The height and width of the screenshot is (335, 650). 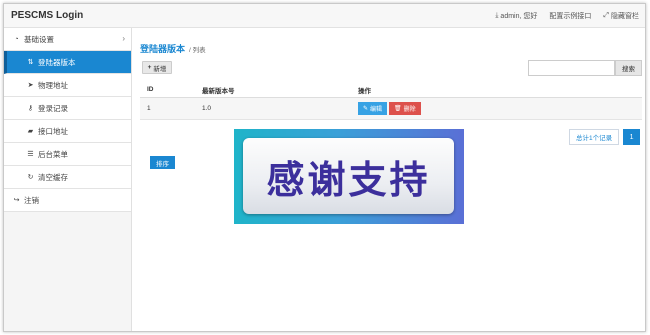 I want to click on pagination-total: 总计1个记录, so click(x=594, y=137).